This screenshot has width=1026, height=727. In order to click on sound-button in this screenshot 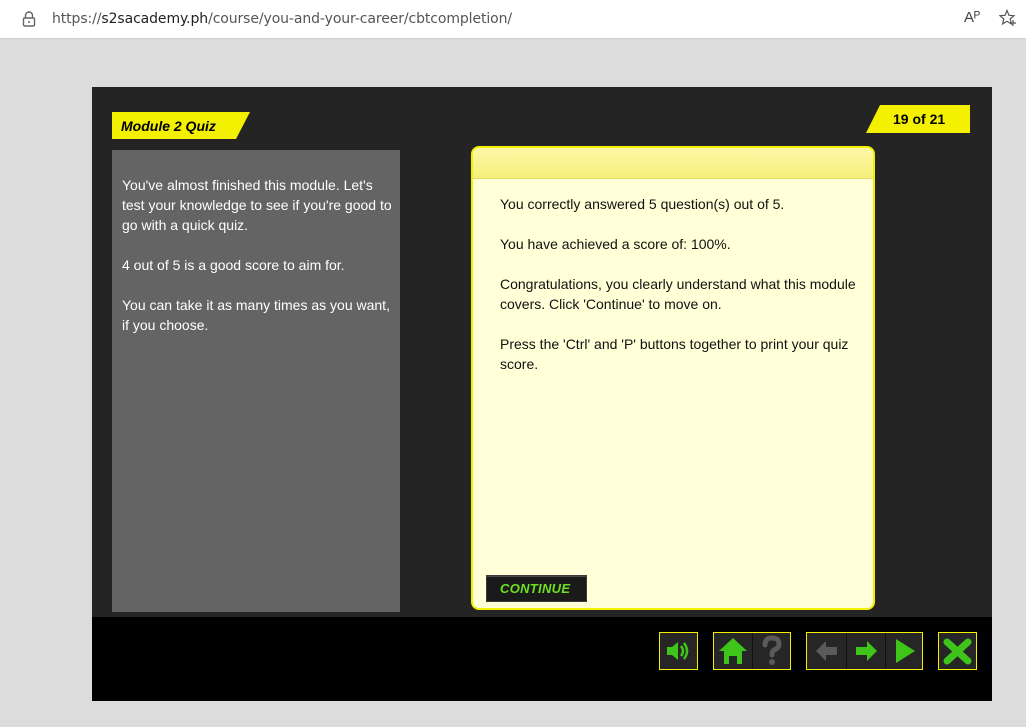, I will do `click(678, 651)`.